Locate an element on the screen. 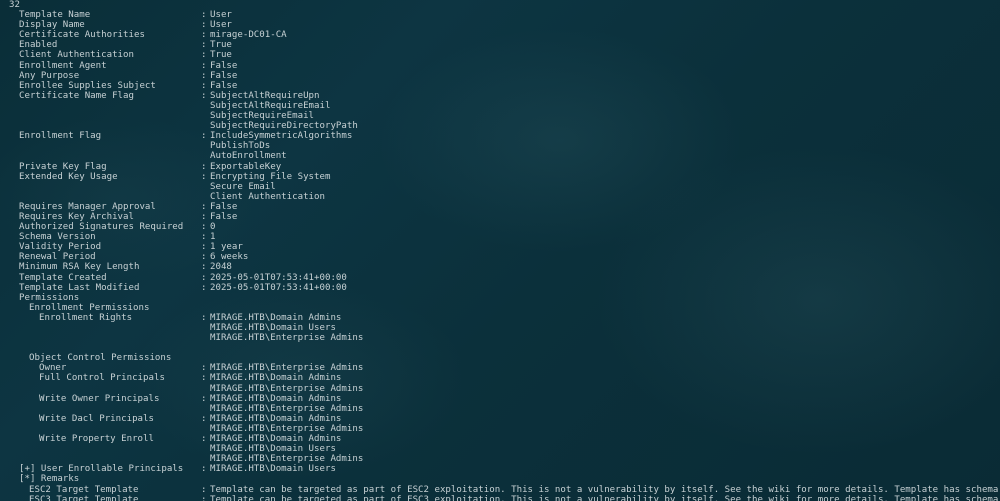 The image size is (1000, 501). field-value: ExportableKey is located at coordinates (246, 166).